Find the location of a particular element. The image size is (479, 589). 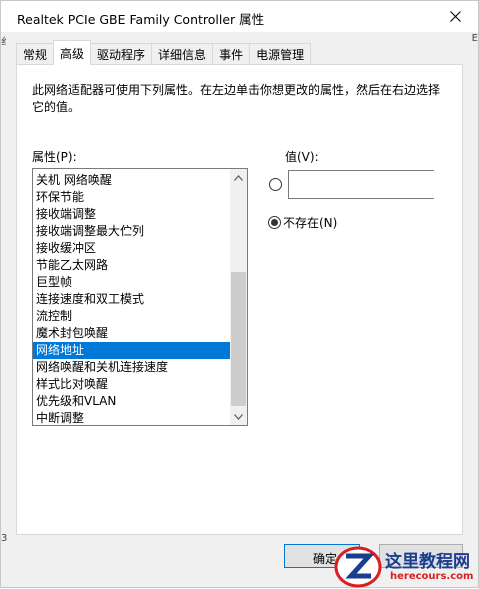

tab-4: 事件 is located at coordinates (231, 54).